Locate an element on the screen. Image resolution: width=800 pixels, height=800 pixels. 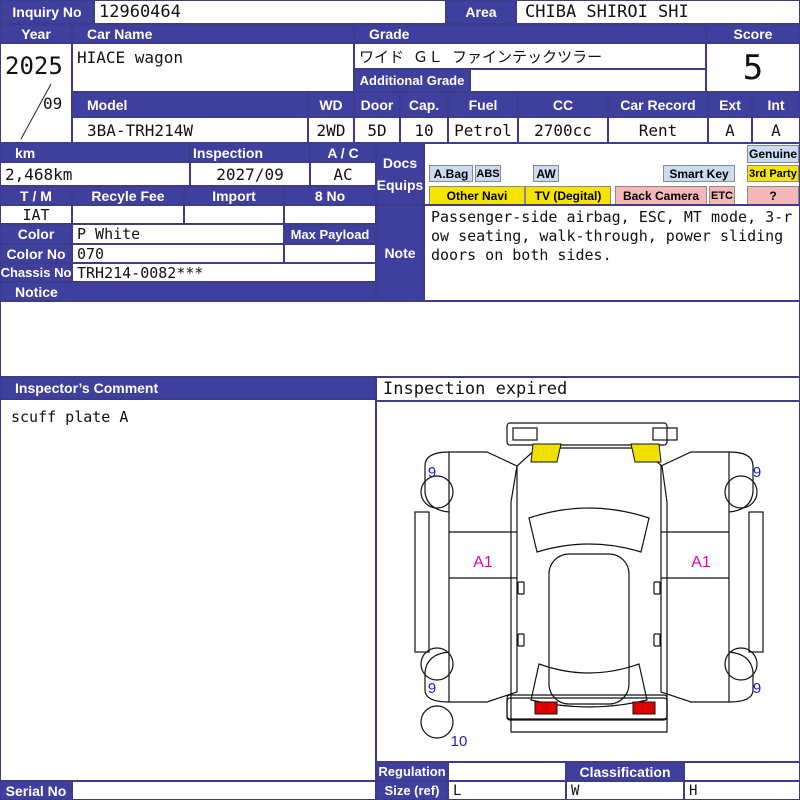
front-bumper-slot-right is located at coordinates (665, 434).